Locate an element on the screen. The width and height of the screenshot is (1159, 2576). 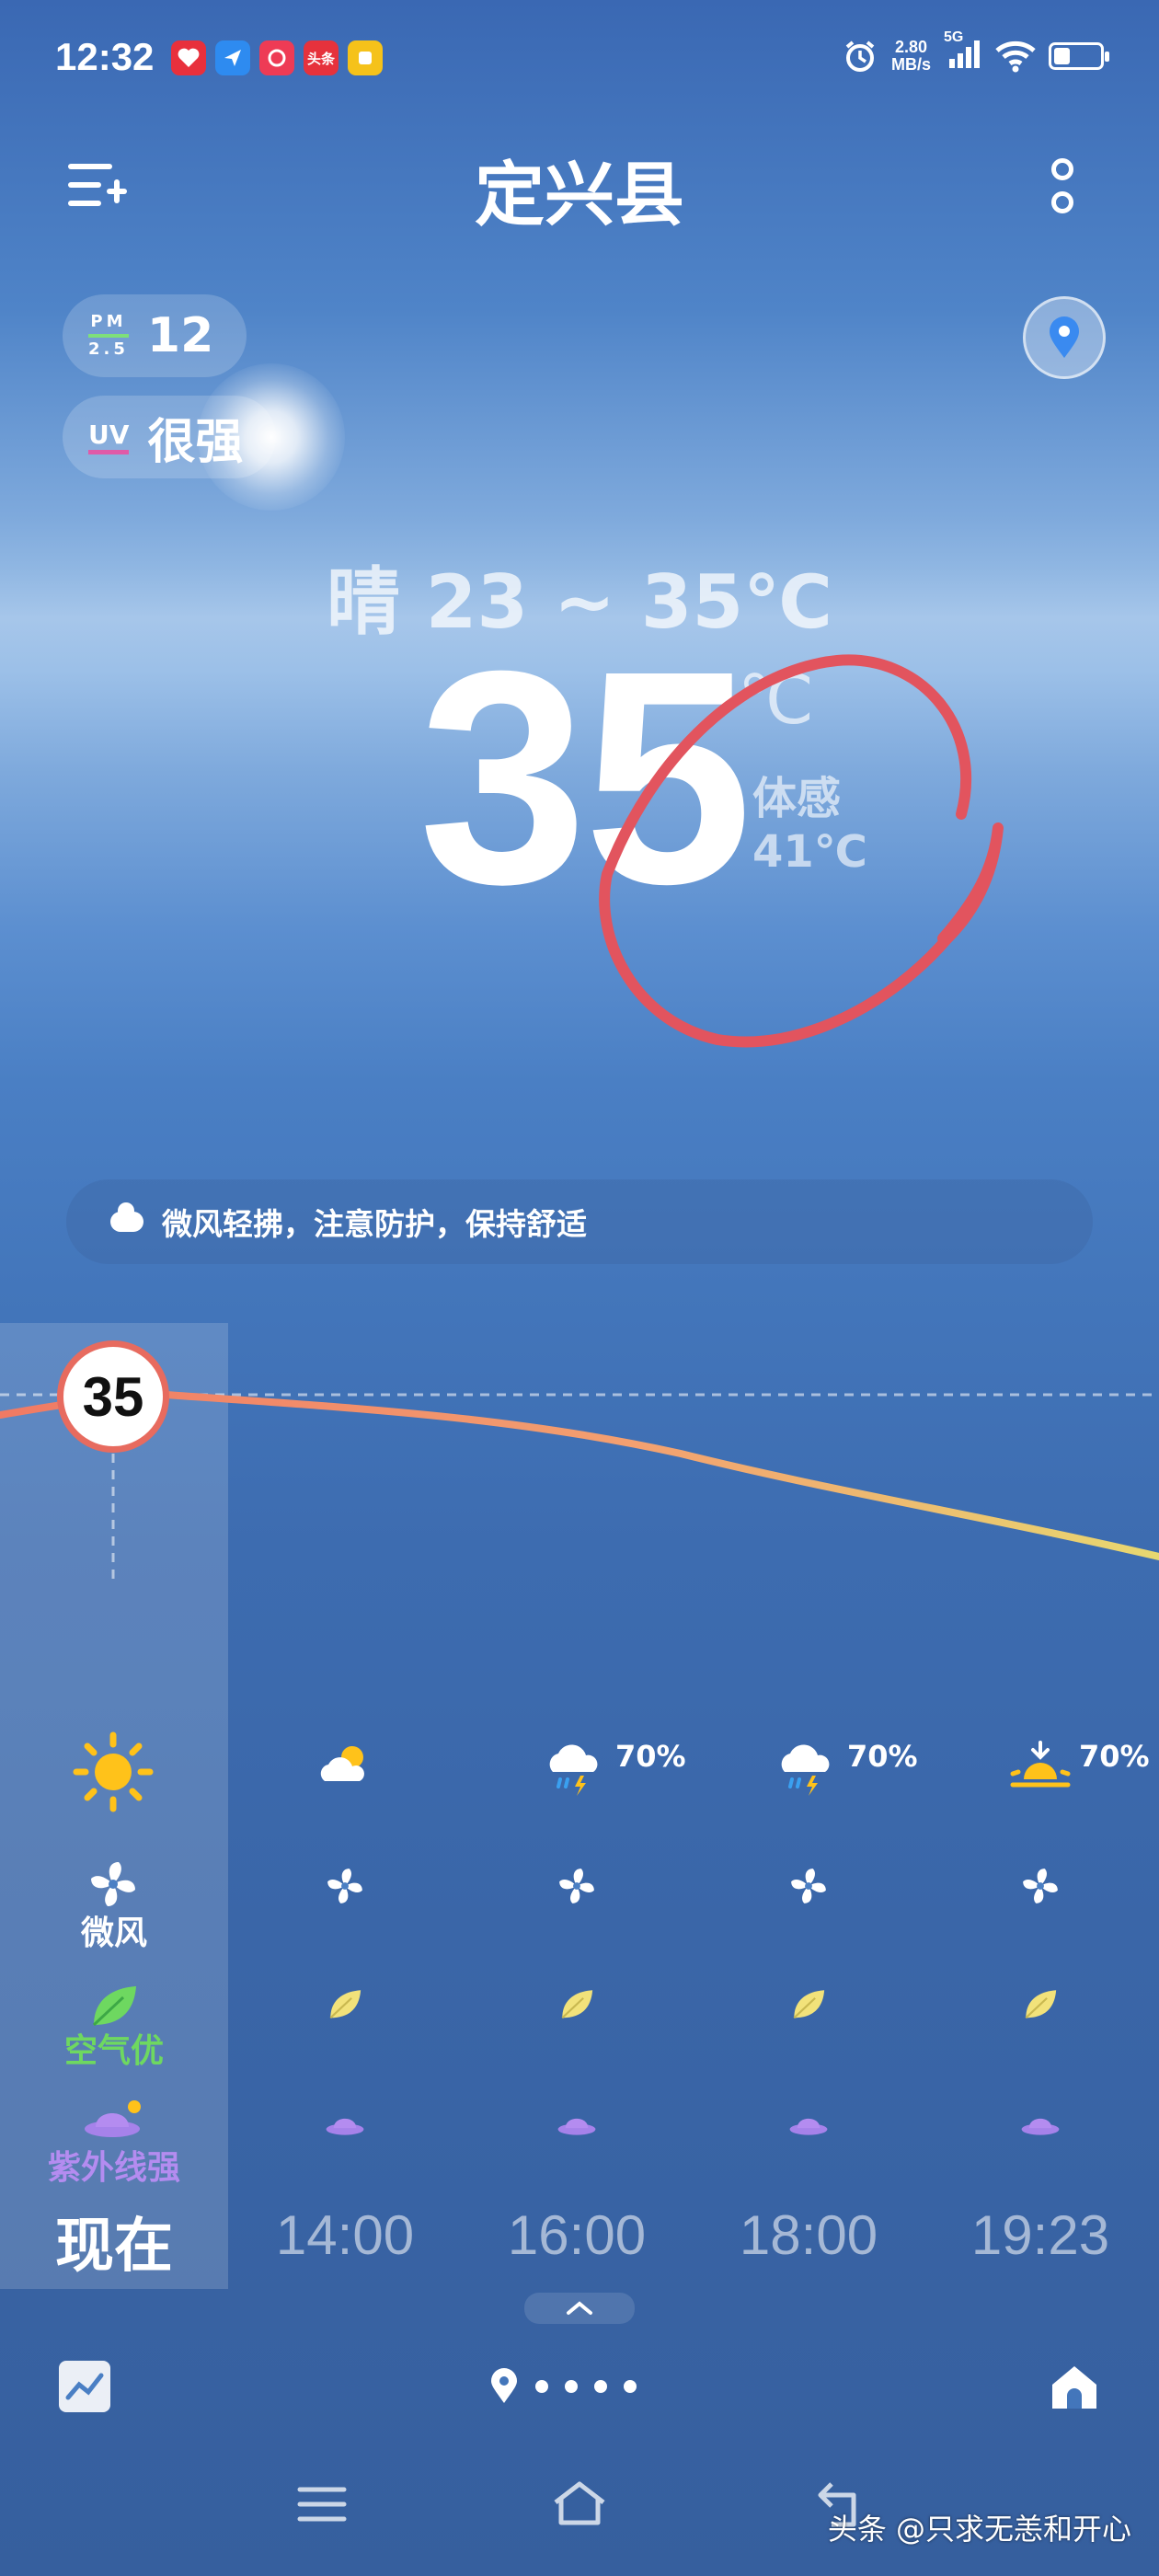
pm25-chip: PM 2.5 12 is located at coordinates (155, 335).